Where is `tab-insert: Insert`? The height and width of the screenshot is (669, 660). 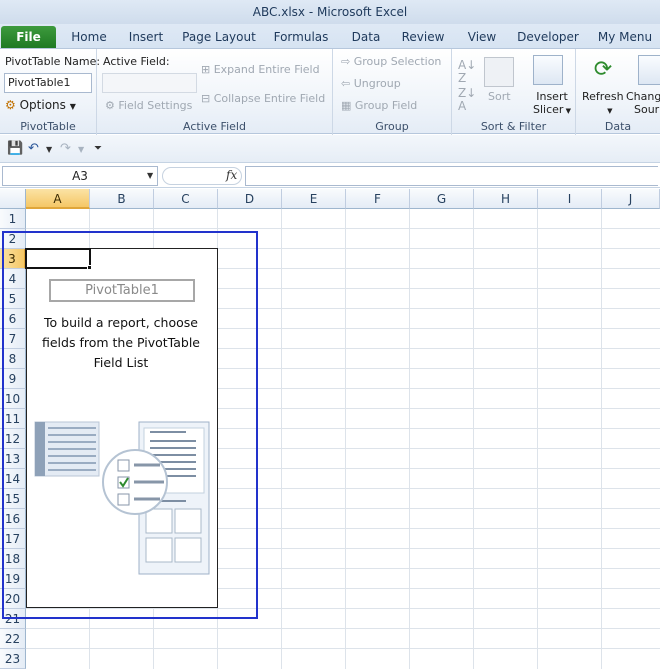 tab-insert: Insert is located at coordinates (146, 37).